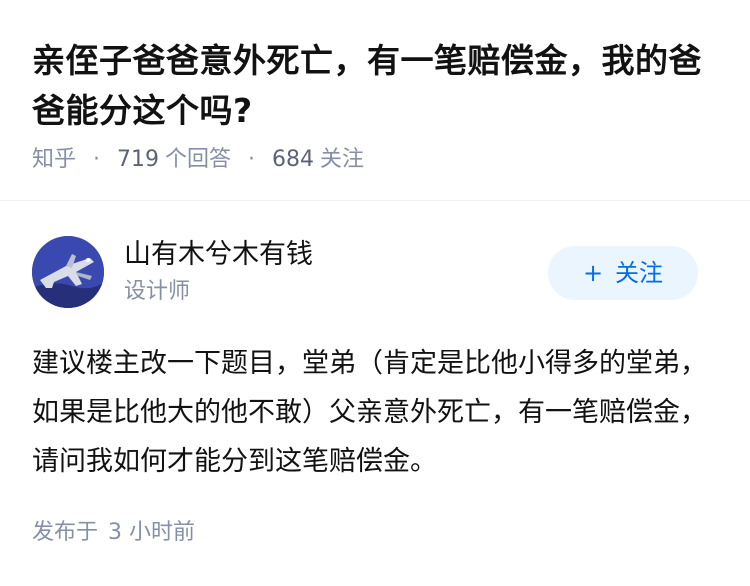 The image size is (750, 586). I want to click on question-meta: 知乎 · 719 个回答 · 684 关注, so click(198, 160).